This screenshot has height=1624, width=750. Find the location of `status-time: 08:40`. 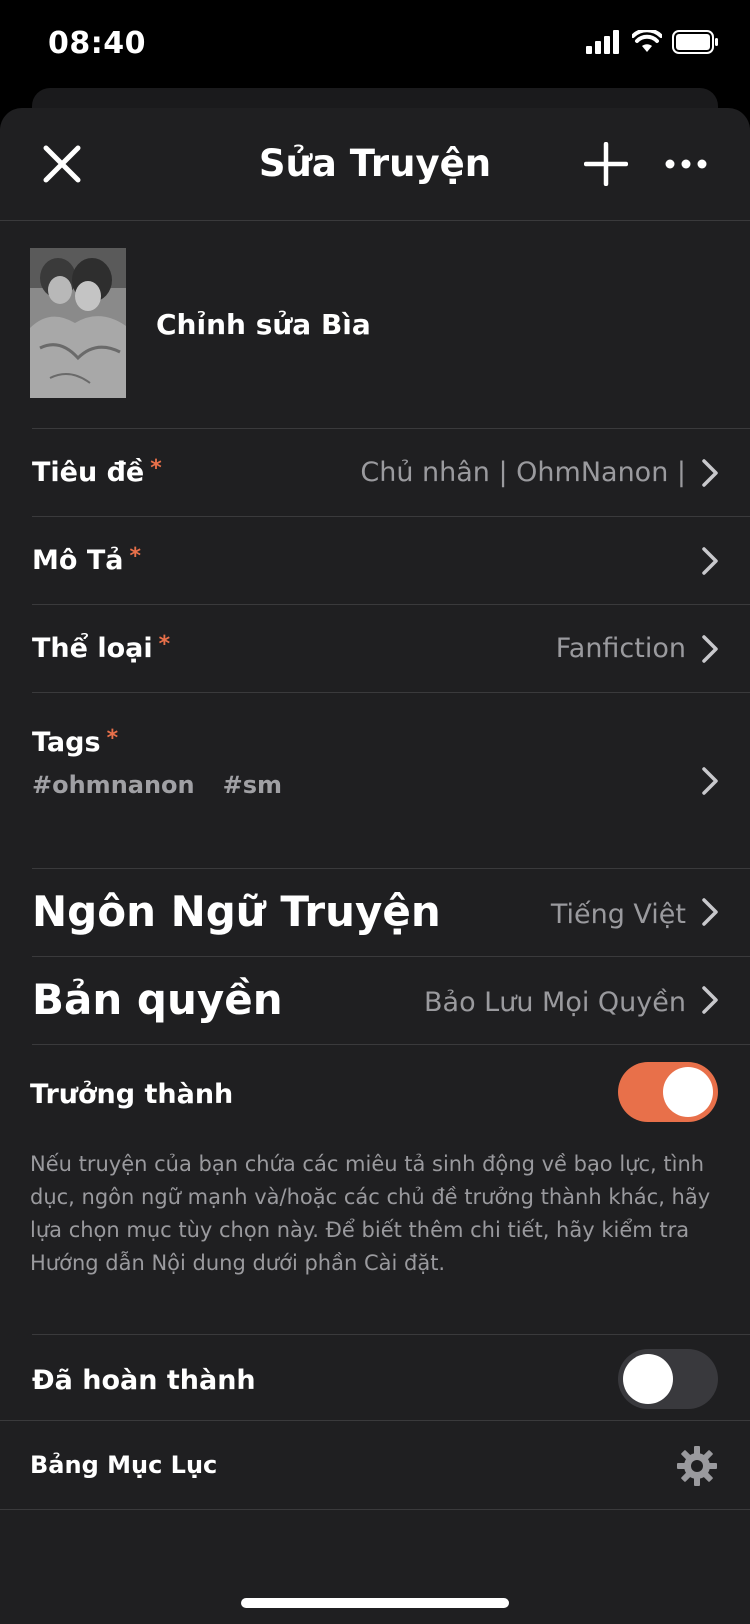

status-time: 08:40 is located at coordinates (97, 43).